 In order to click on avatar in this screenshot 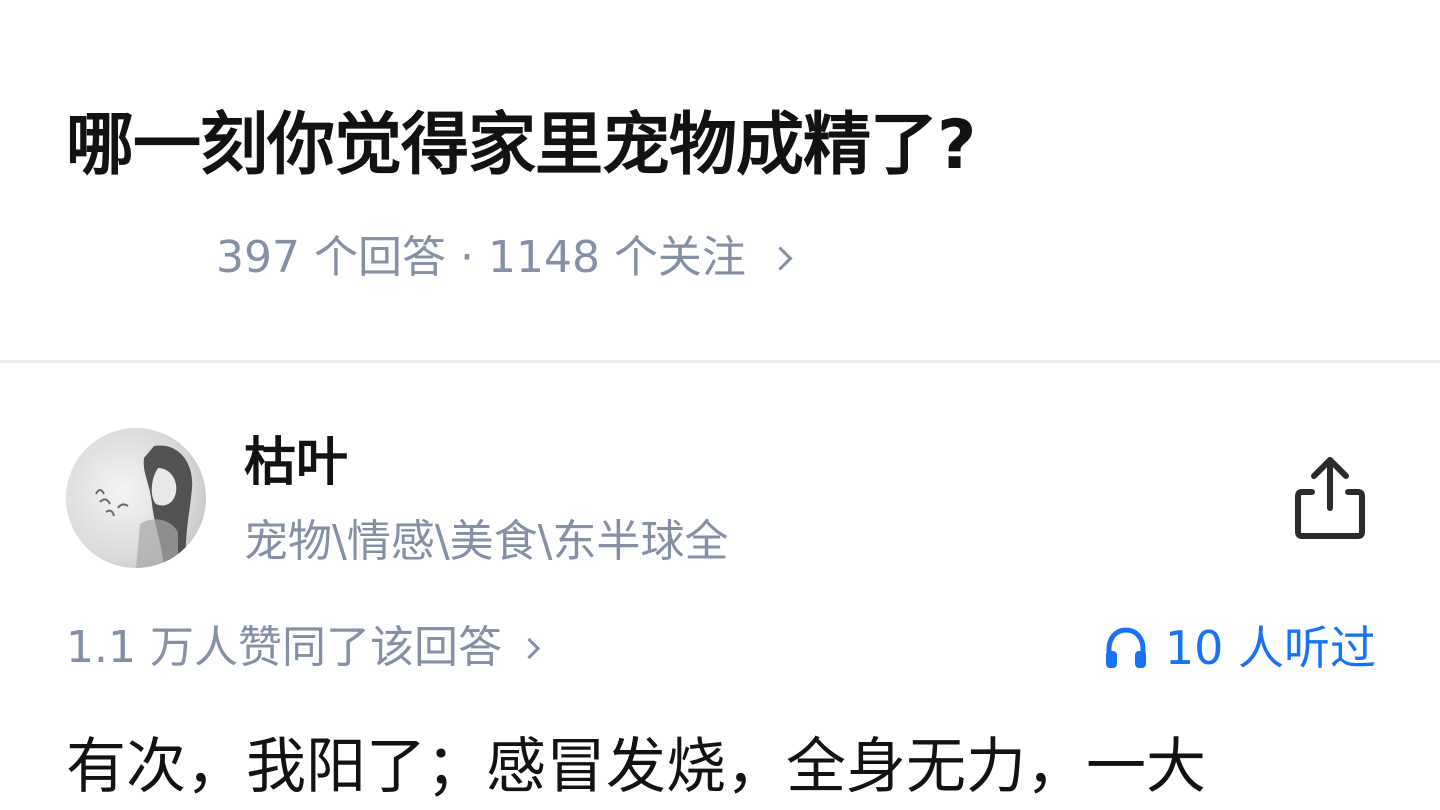, I will do `click(136, 498)`.